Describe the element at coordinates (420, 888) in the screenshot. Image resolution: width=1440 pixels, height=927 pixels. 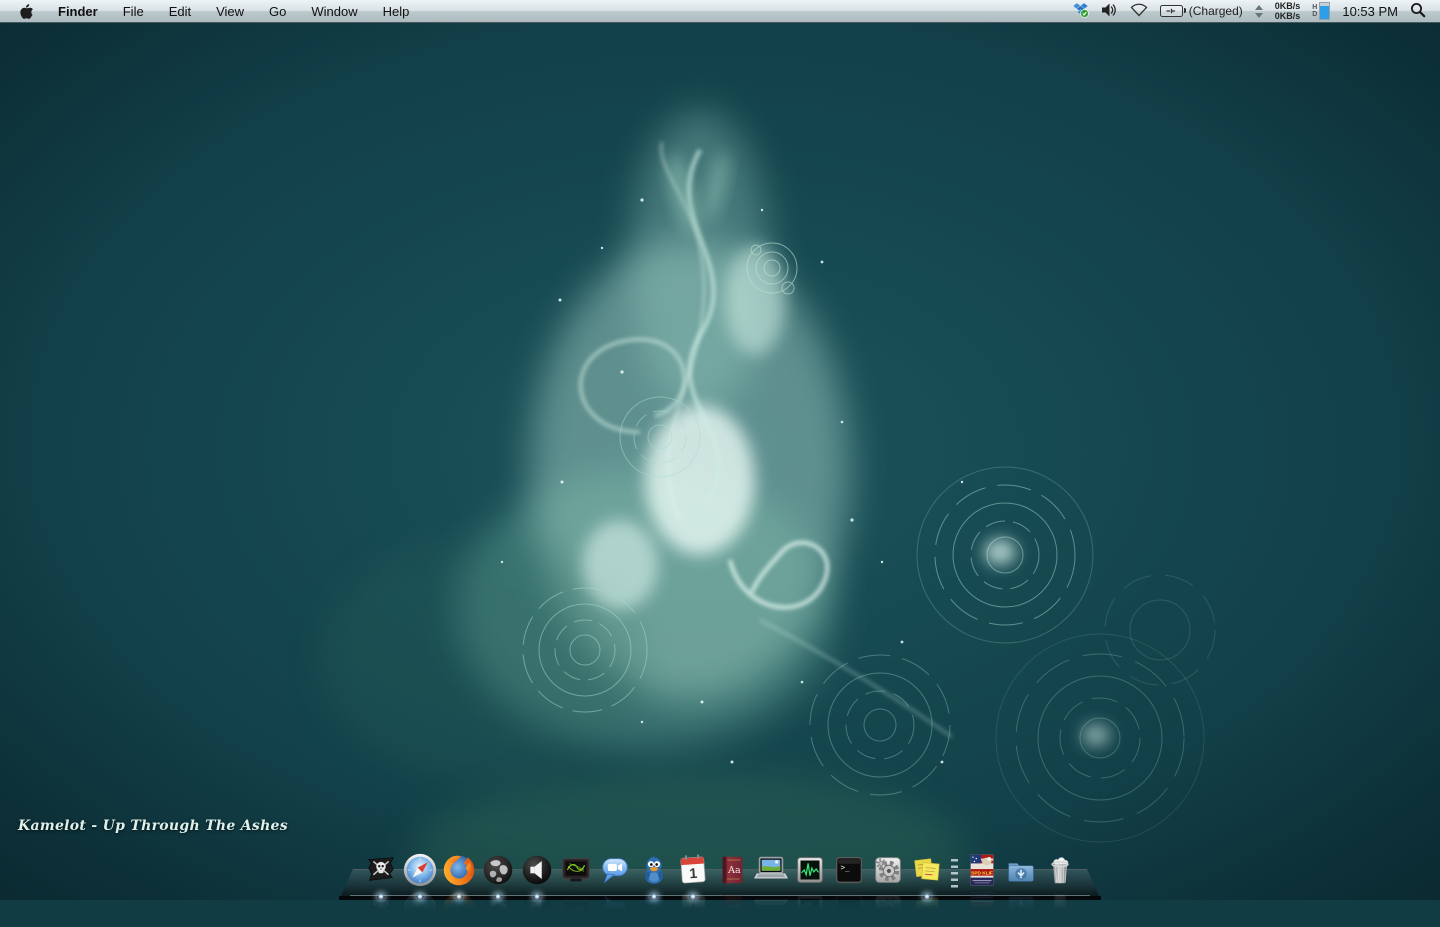
I see `dock-safari` at that location.